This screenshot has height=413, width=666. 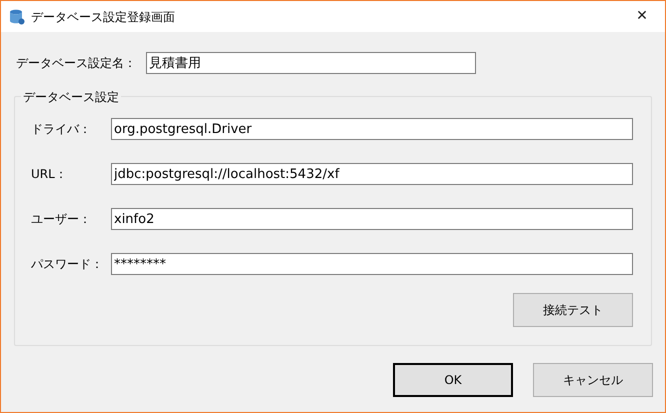 I want to click on field-label: ユーザー：, so click(x=61, y=219).